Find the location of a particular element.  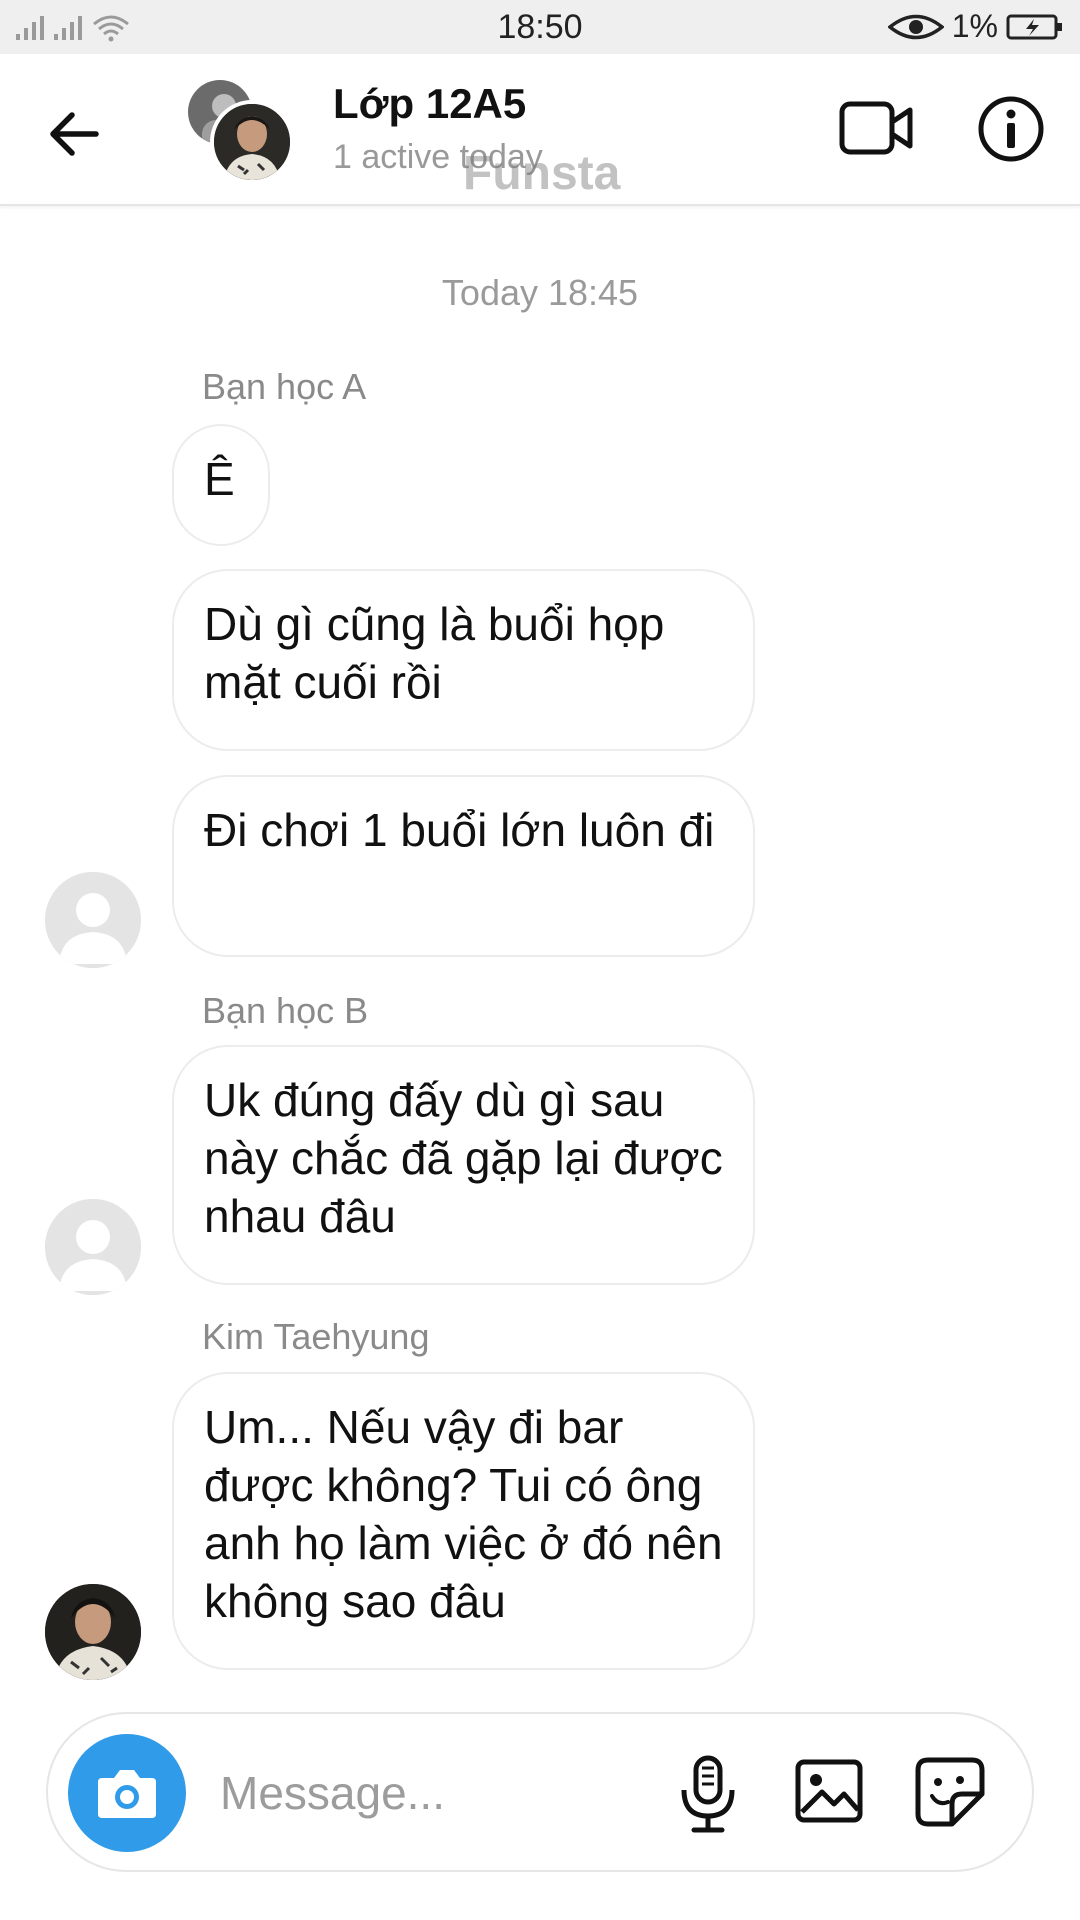

image-icon is located at coordinates (830, 1792).